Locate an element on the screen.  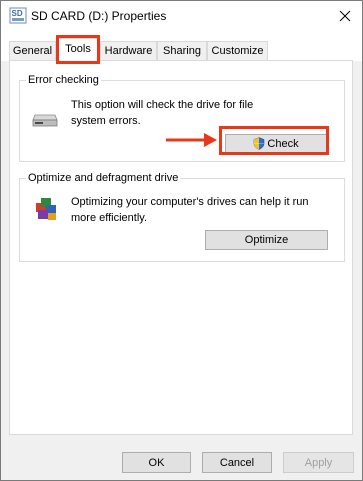
defrag-icon is located at coordinates (46, 209).